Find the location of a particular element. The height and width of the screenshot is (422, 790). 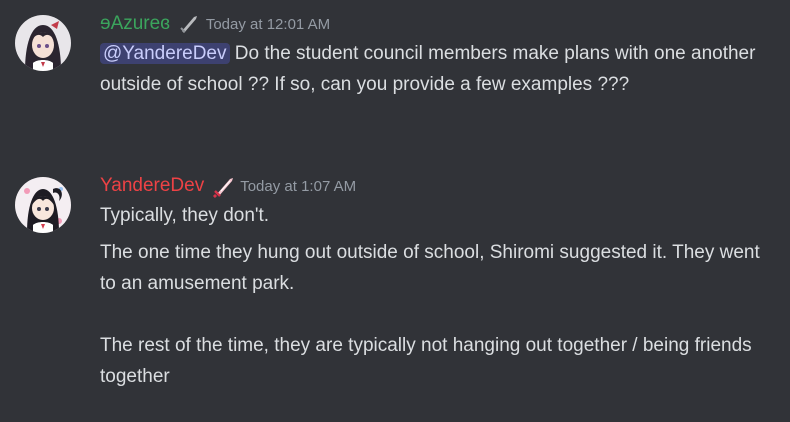

katana-icon is located at coordinates (223, 187).